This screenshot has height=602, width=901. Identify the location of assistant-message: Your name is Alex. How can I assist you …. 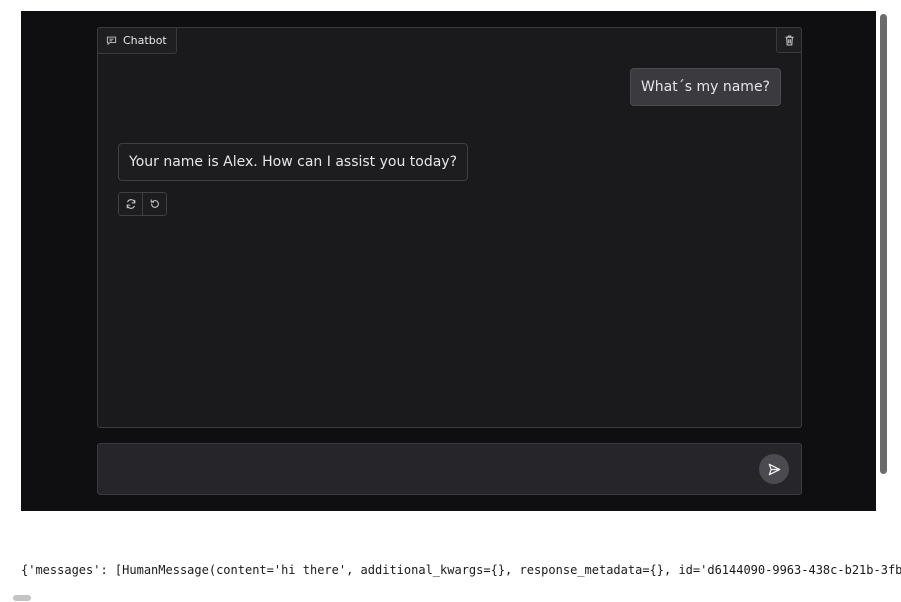
(293, 162).